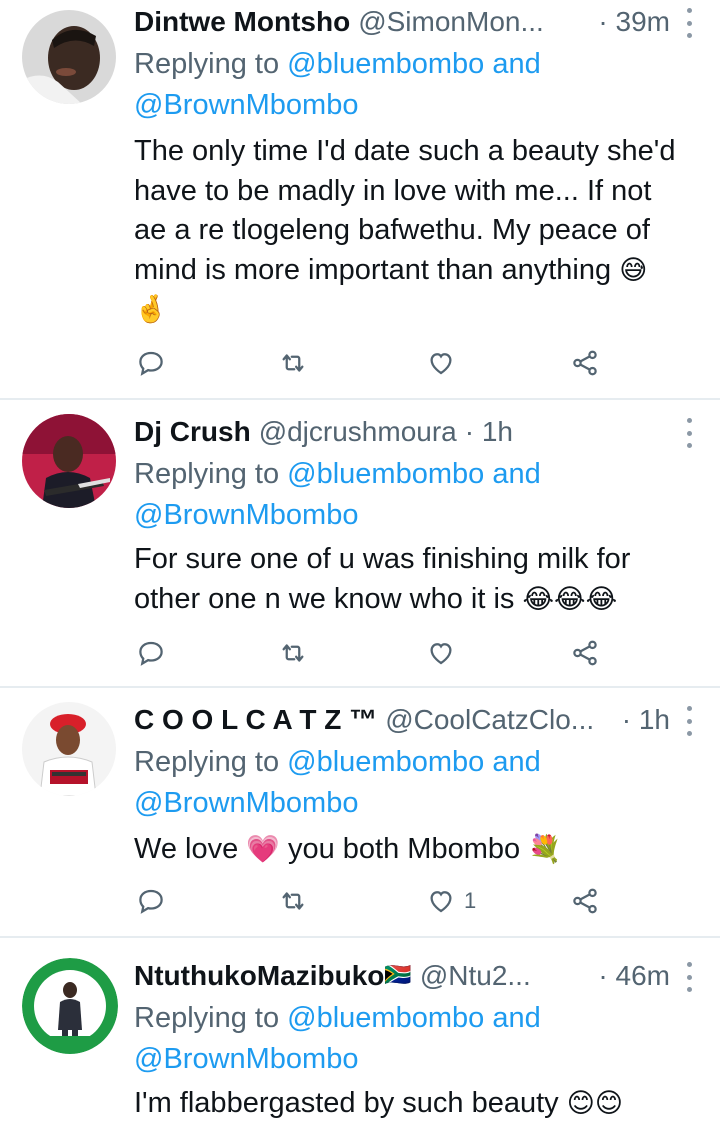 The image size is (720, 1132). Describe the element at coordinates (633, 270) in the screenshot. I see `emoji: 😅` at that location.